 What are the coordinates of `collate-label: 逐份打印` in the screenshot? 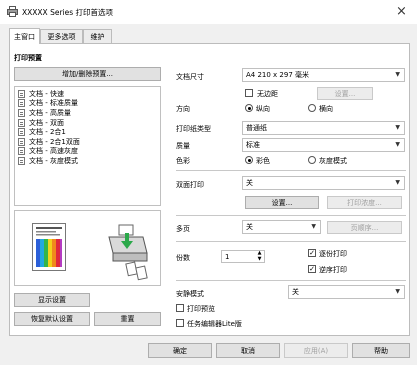 It's located at (333, 254).